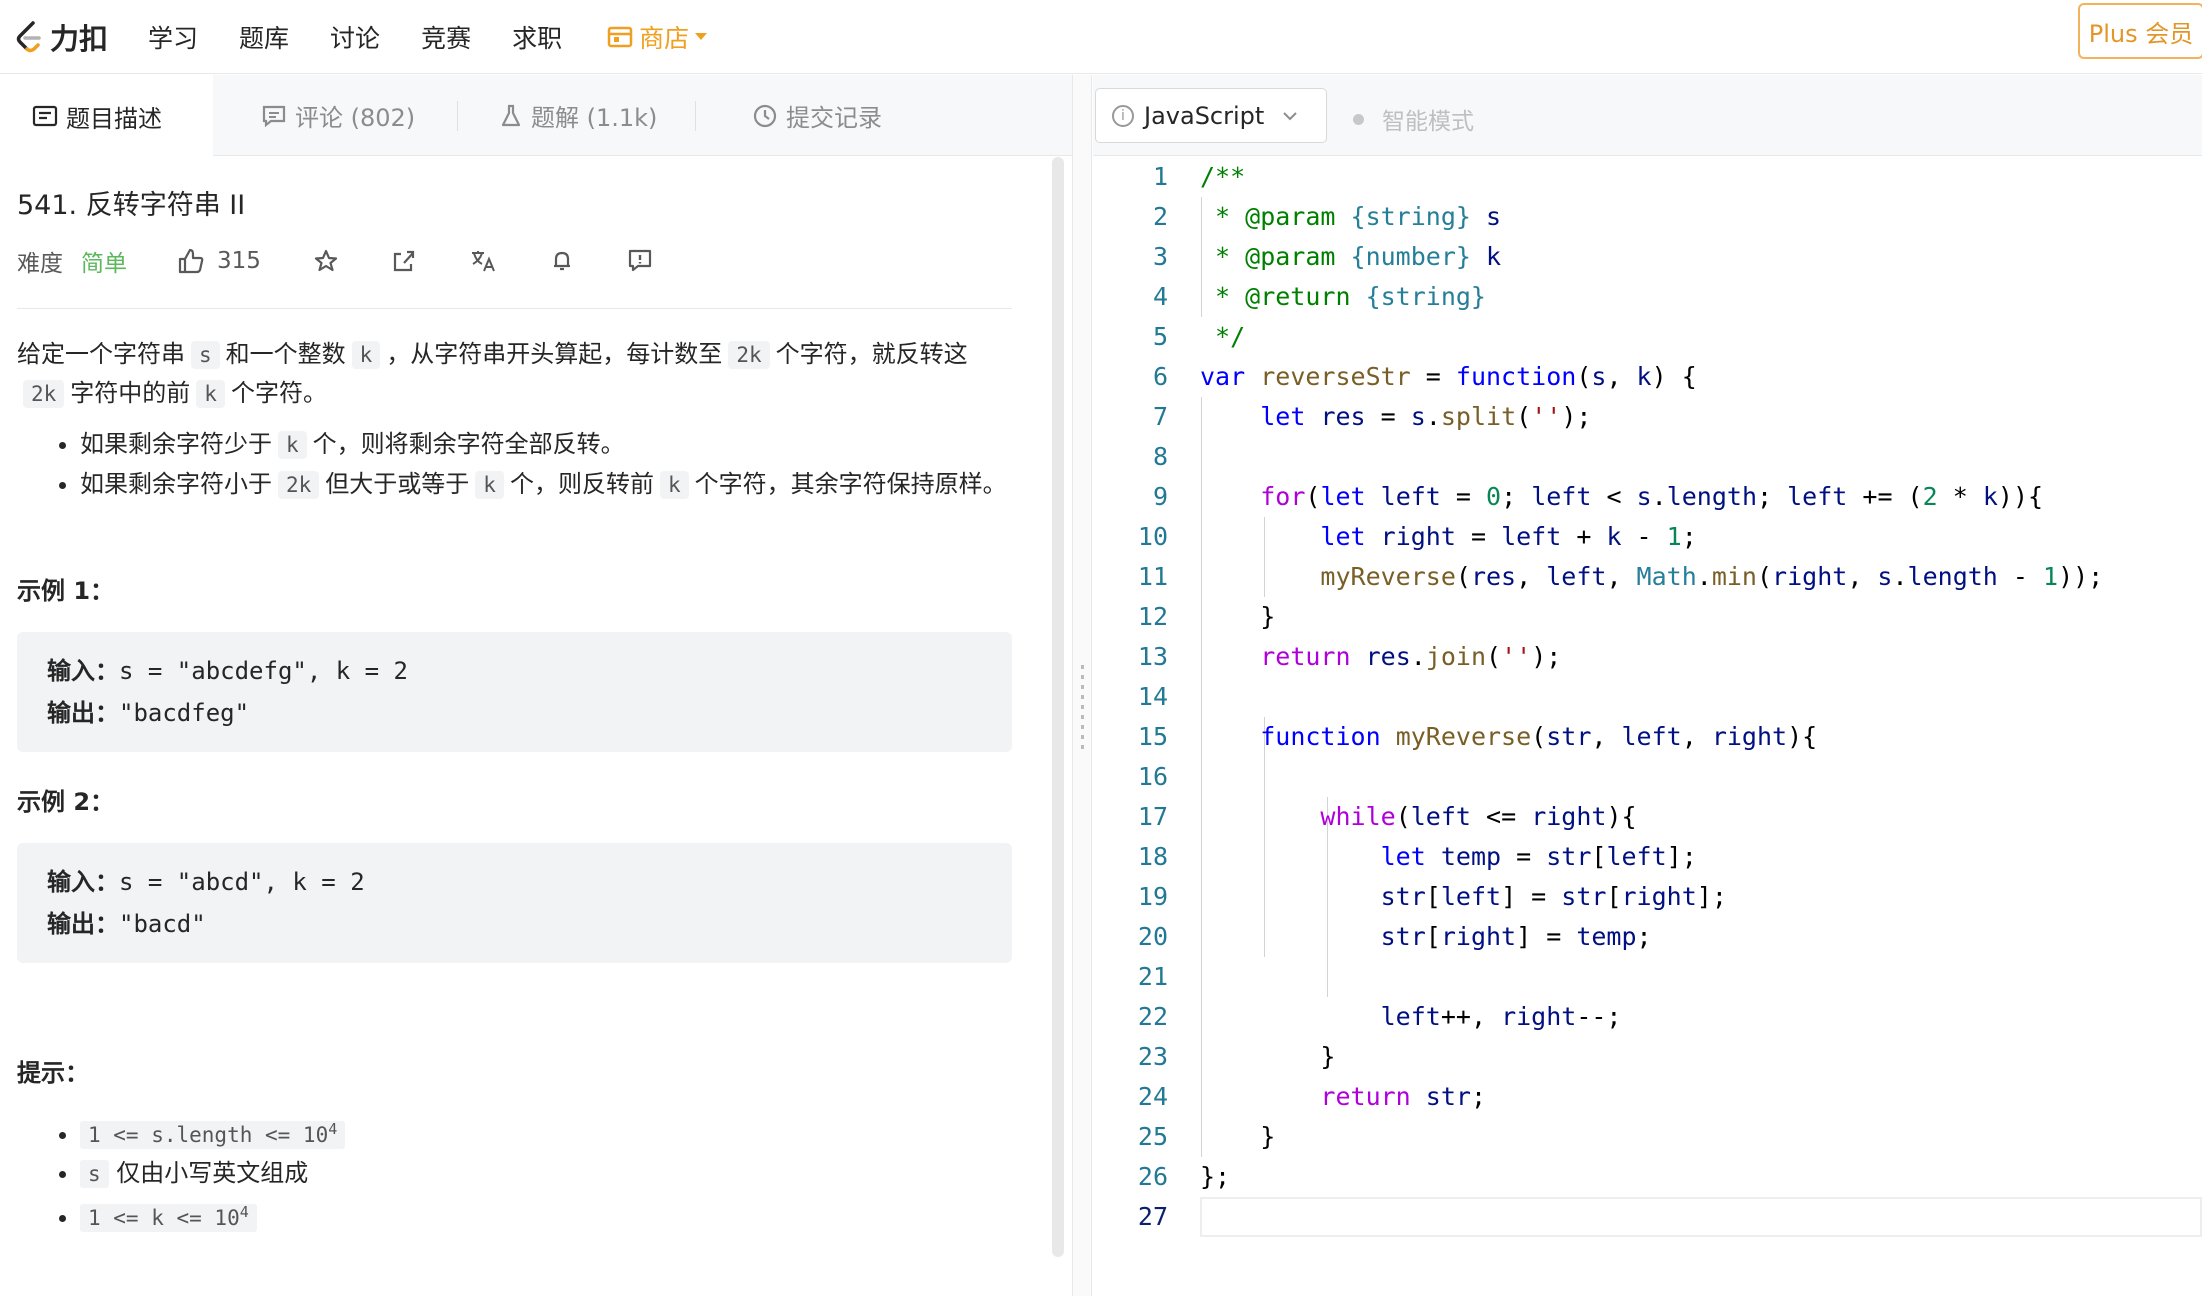 This screenshot has width=2202, height=1296. I want to click on code-line: 26};, so click(1647, 1177).